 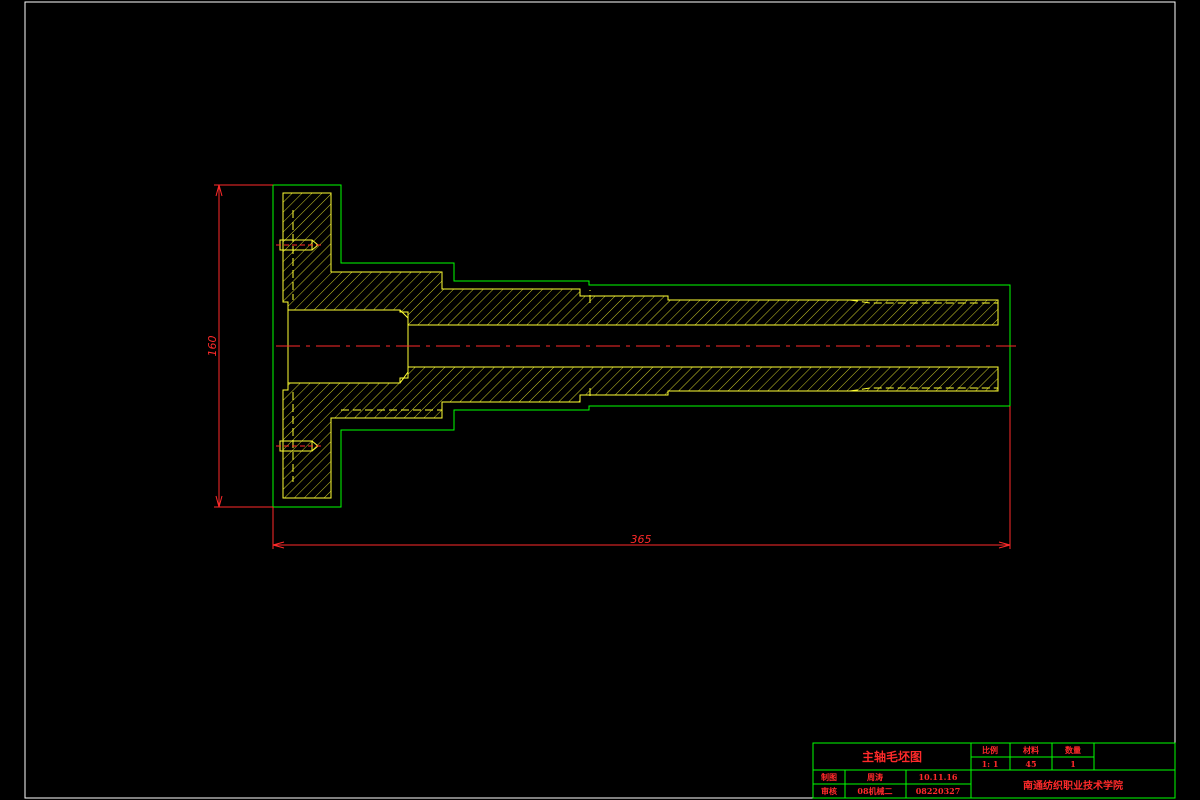 I want to click on length-dimension, so click(x=641, y=477).